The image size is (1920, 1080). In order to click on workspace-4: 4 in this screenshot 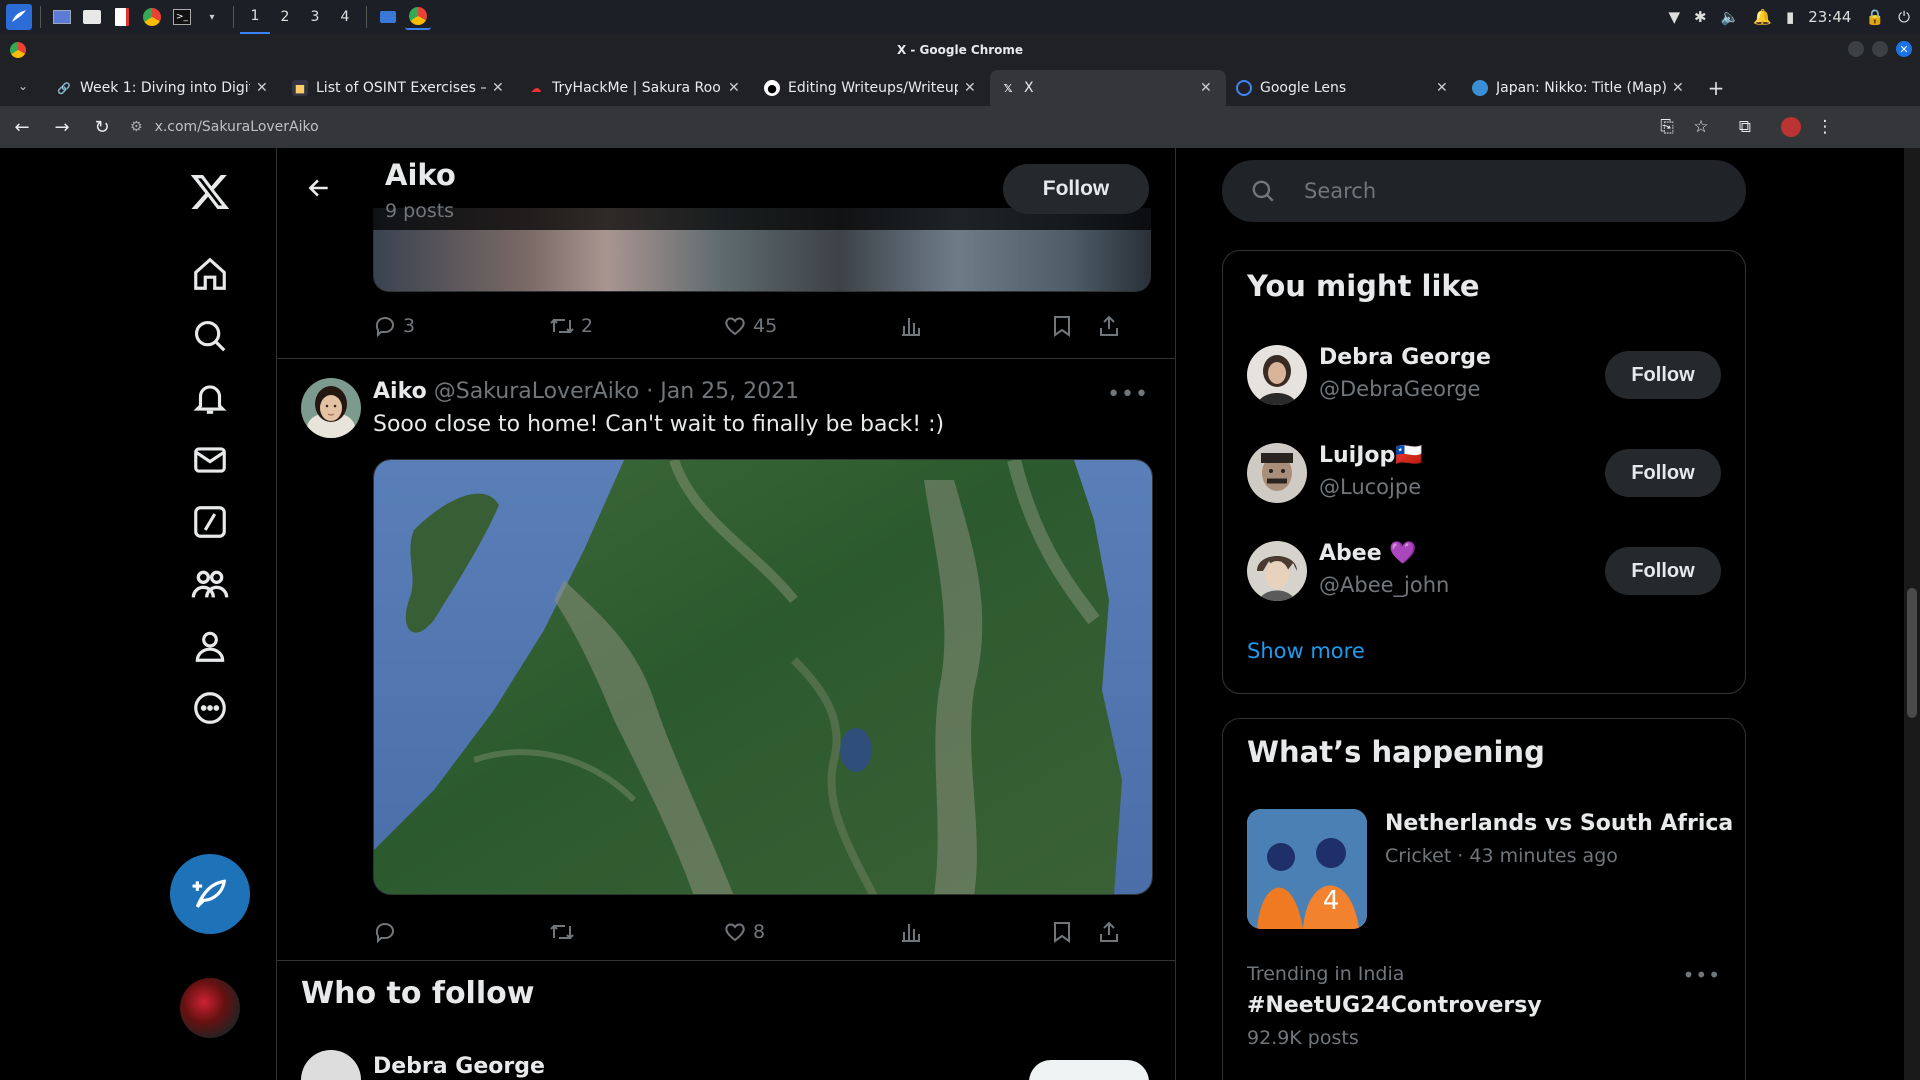, I will do `click(345, 17)`.